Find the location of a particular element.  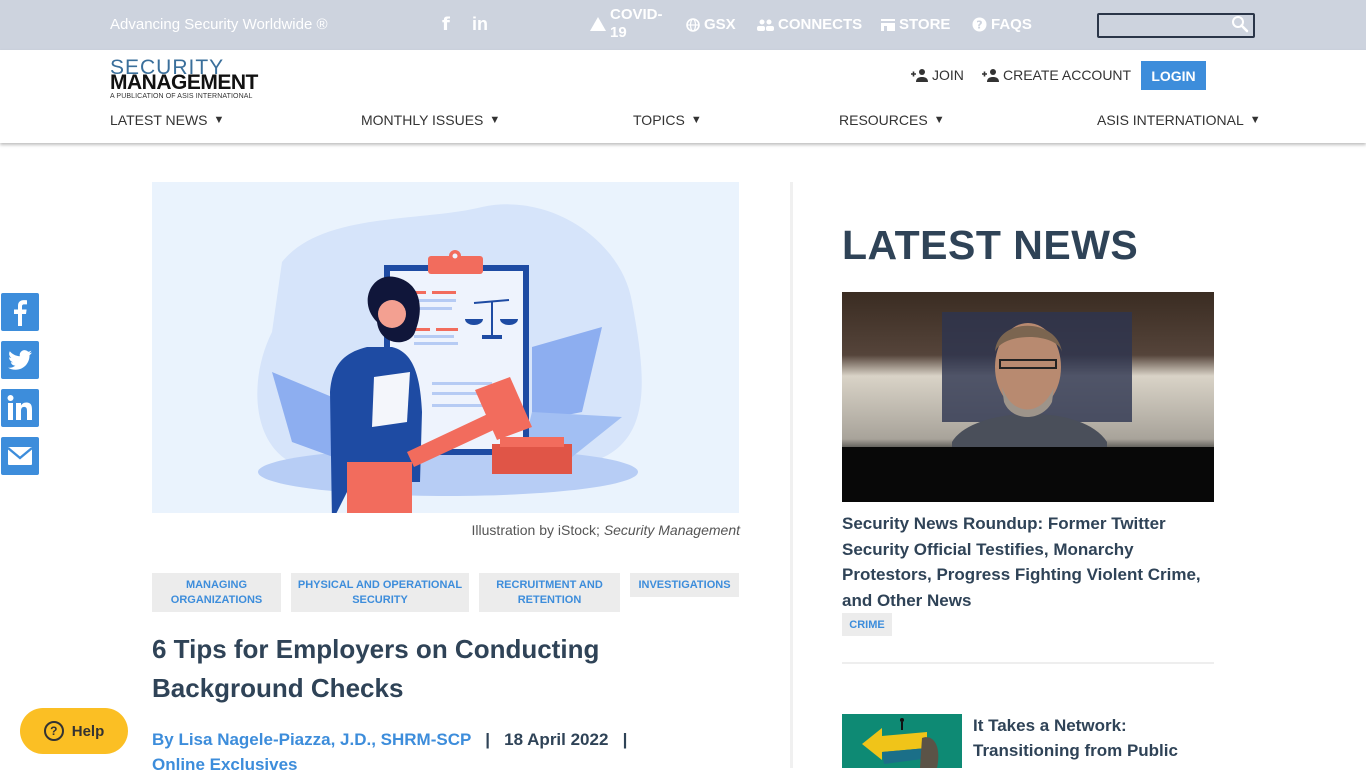

linkedin-icon: in is located at coordinates (480, 24).